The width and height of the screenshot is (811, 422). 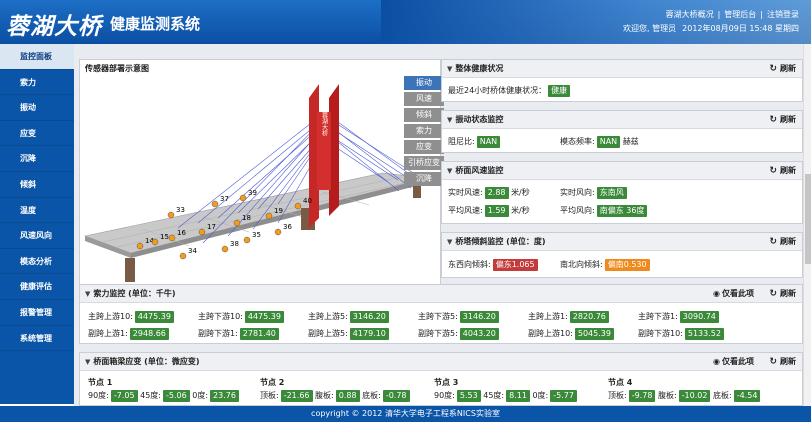 What do you see at coordinates (230, 246) in the screenshot?
I see `sensor-marker: 38` at bounding box center [230, 246].